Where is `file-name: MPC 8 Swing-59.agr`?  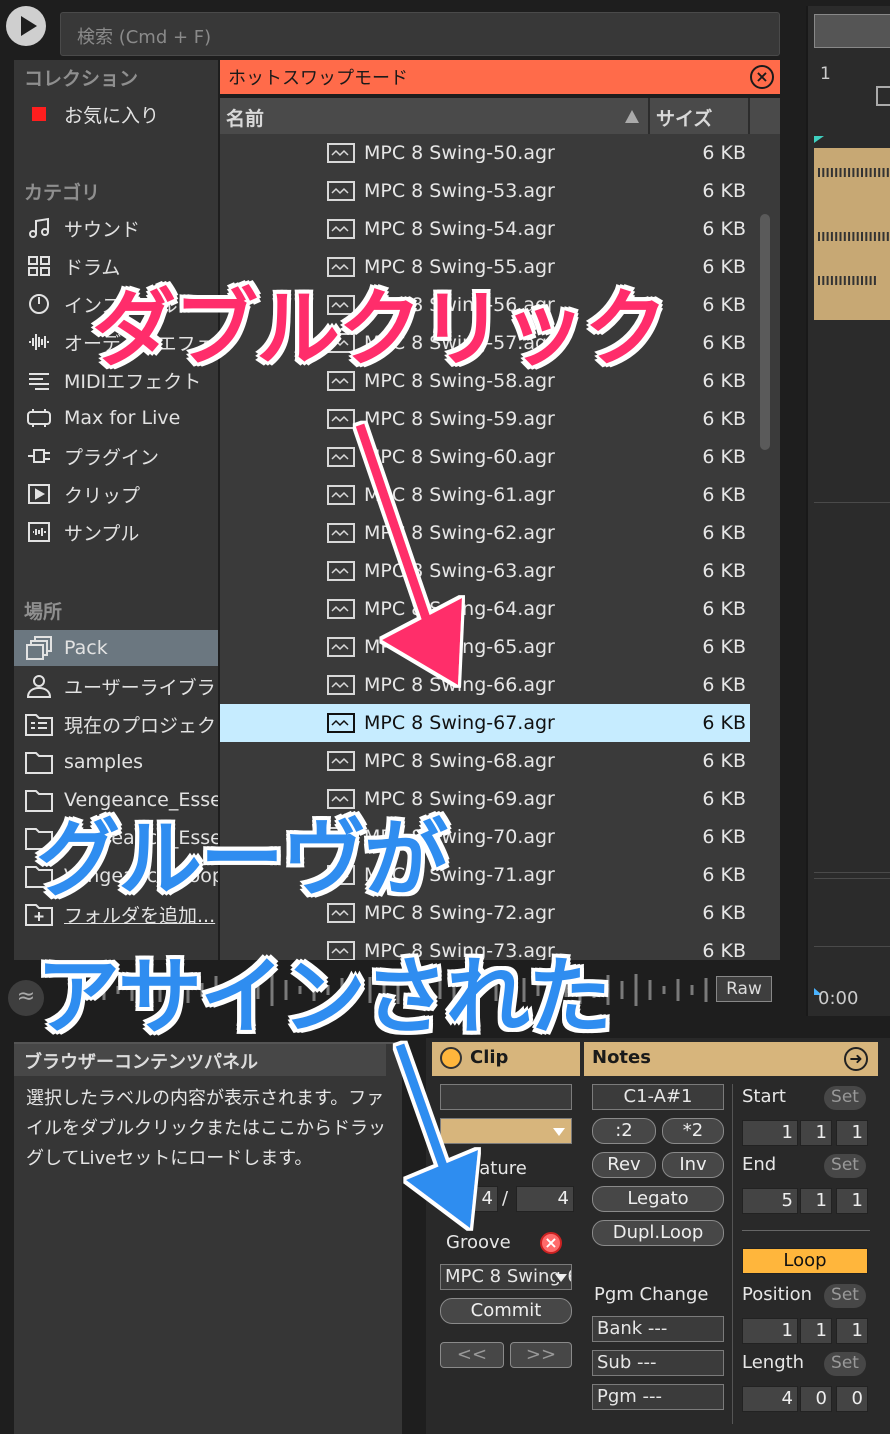 file-name: MPC 8 Swing-59.agr is located at coordinates (459, 419).